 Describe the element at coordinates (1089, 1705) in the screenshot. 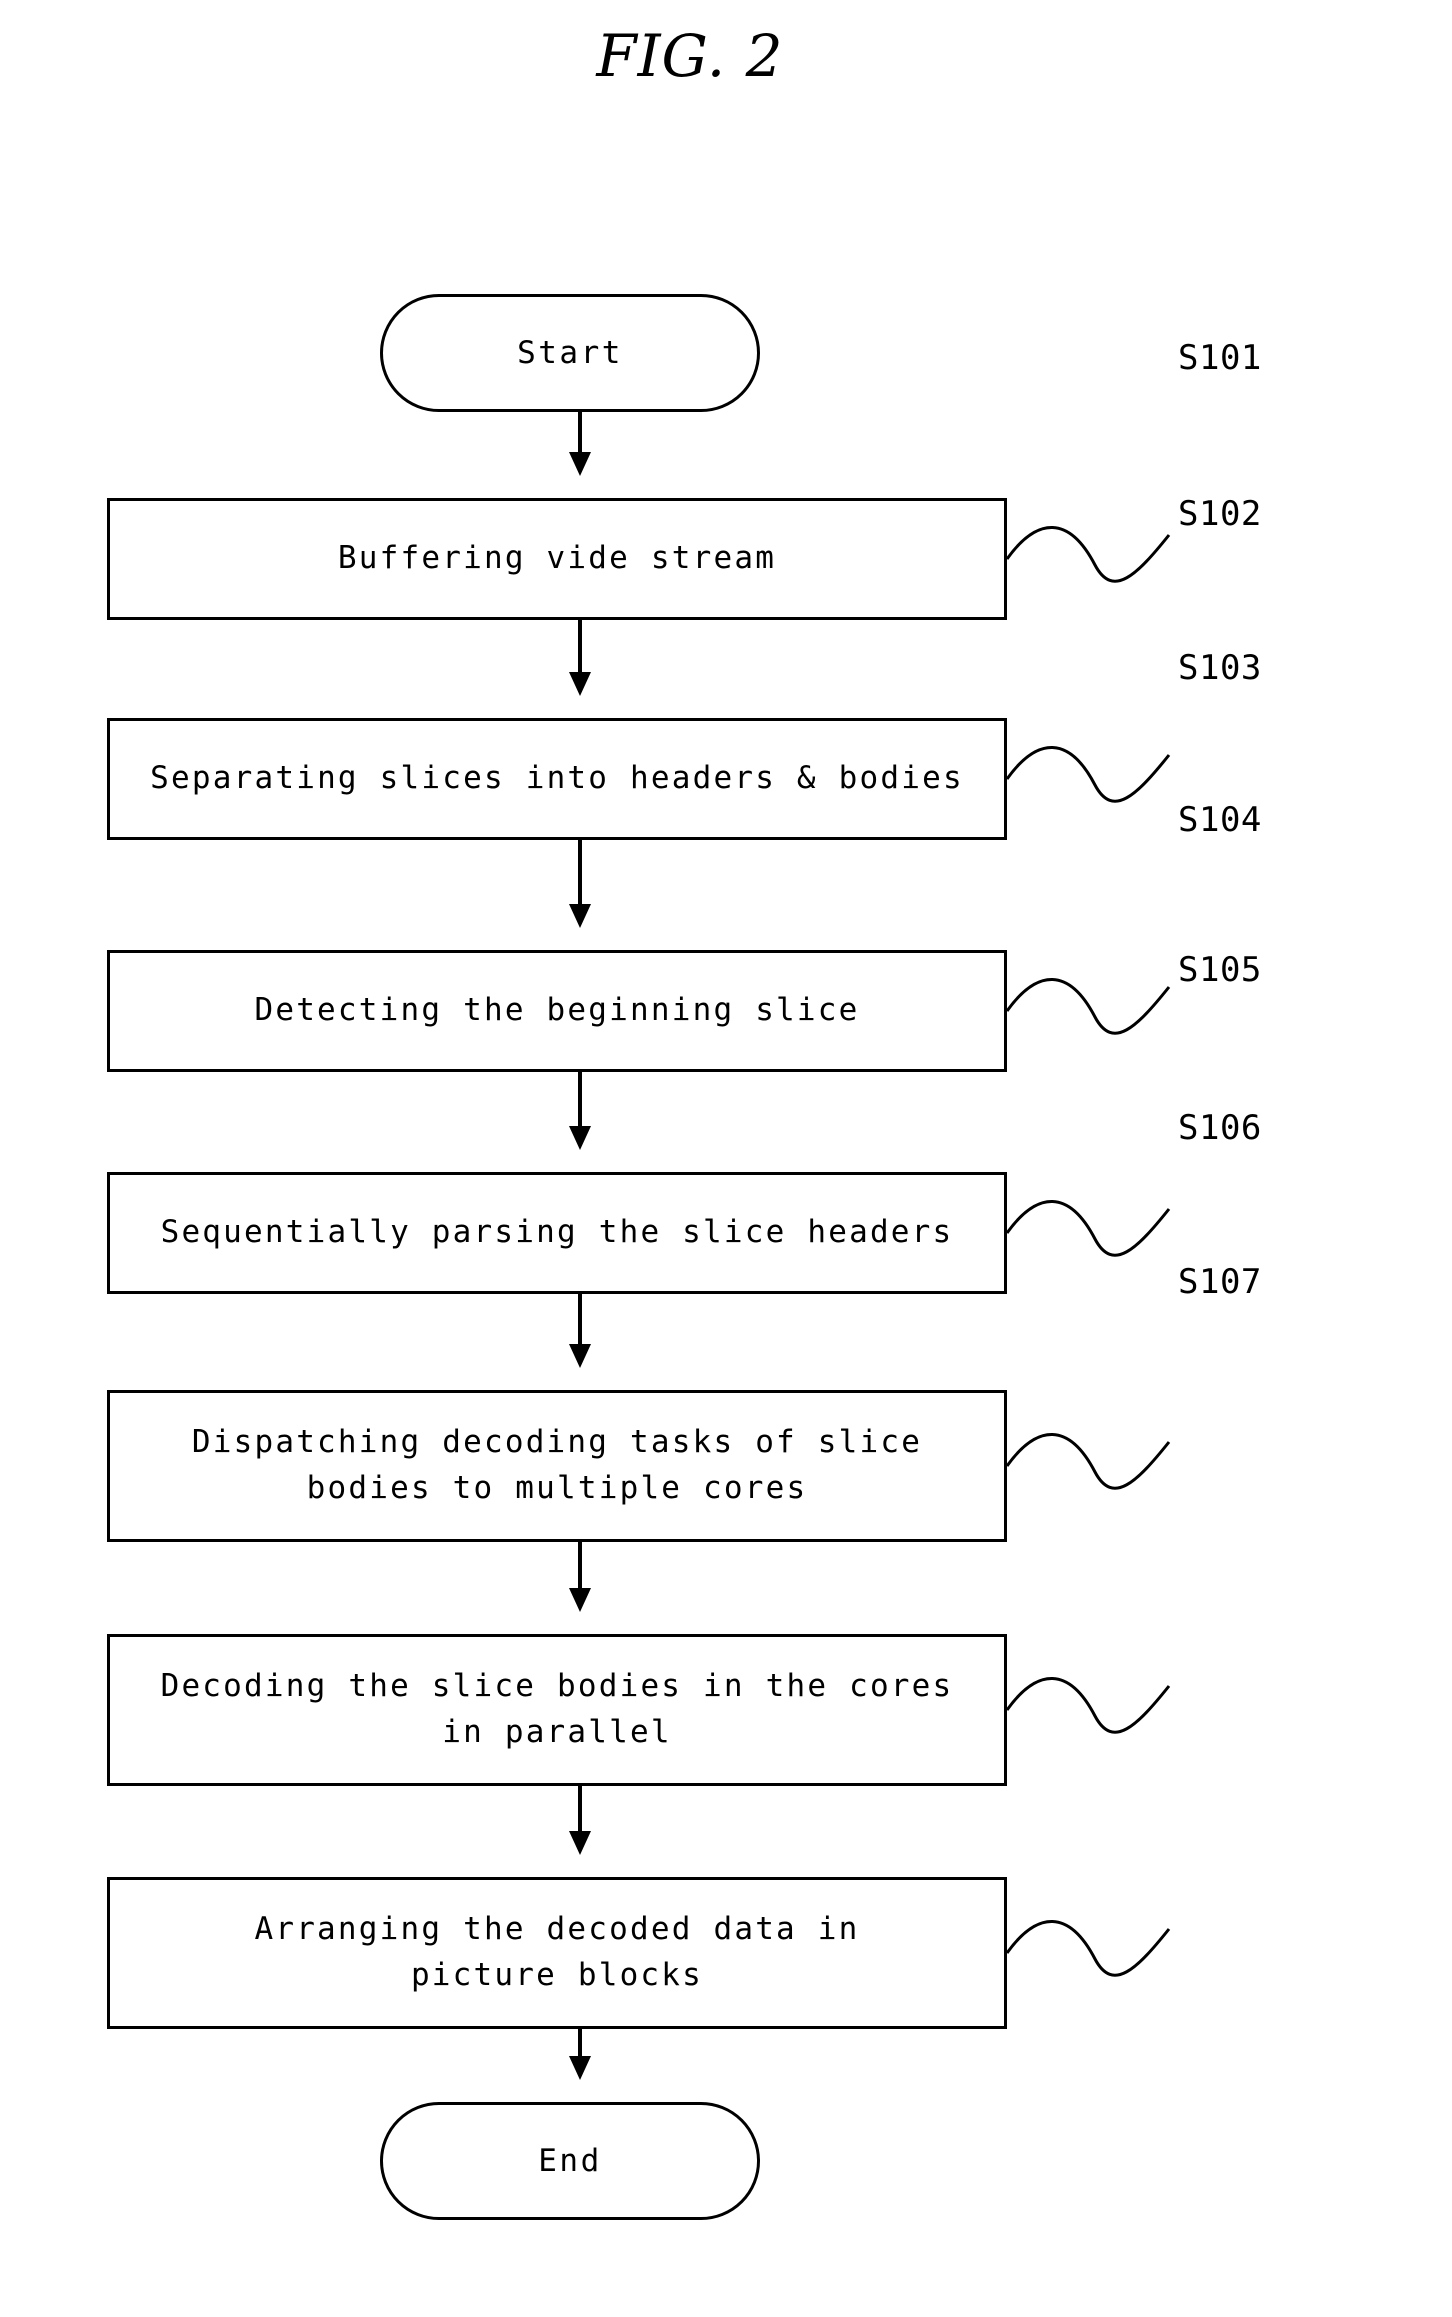

I see `leader-squiggle-s106` at that location.